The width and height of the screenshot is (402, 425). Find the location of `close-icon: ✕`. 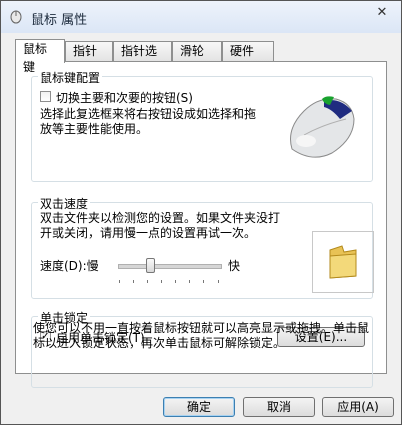

close-icon: ✕ is located at coordinates (382, 13).